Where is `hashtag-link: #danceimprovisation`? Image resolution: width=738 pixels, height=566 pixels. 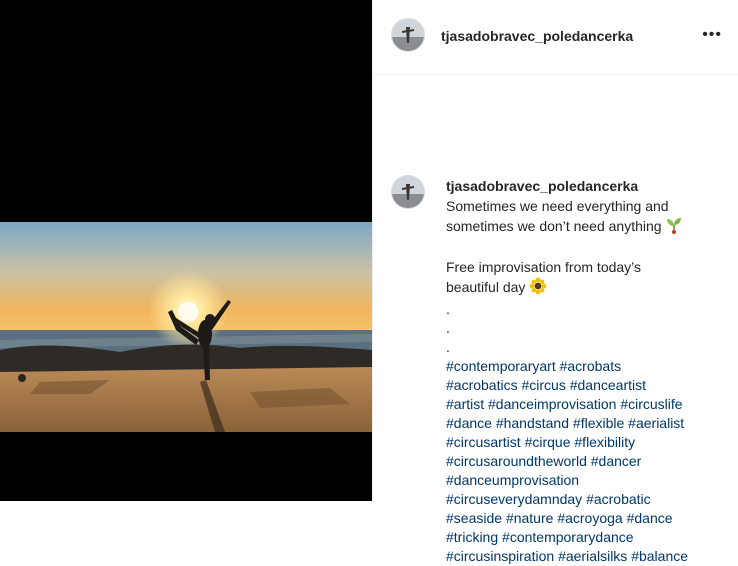
hashtag-link: #danceimprovisation is located at coordinates (552, 404).